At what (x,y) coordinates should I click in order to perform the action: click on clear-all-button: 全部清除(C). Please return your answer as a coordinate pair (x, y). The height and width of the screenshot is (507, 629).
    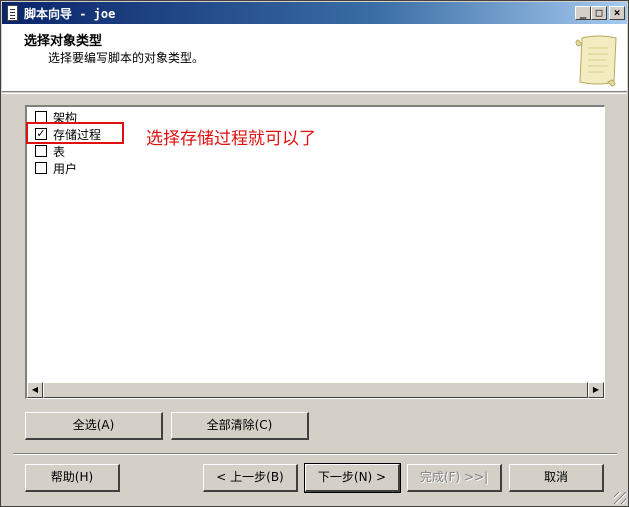
    Looking at the image, I should click on (240, 426).